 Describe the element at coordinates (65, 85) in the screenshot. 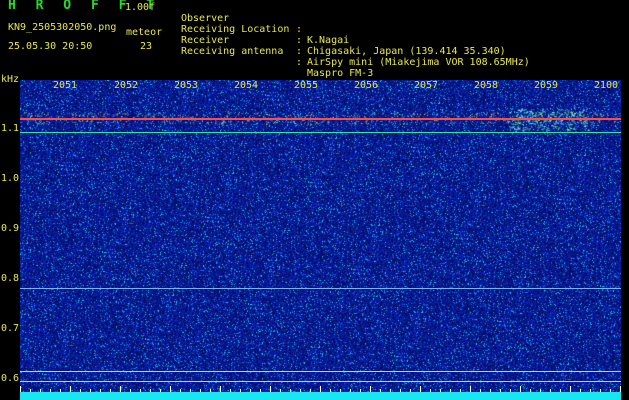

I see `x-tick-label: 2051` at that location.